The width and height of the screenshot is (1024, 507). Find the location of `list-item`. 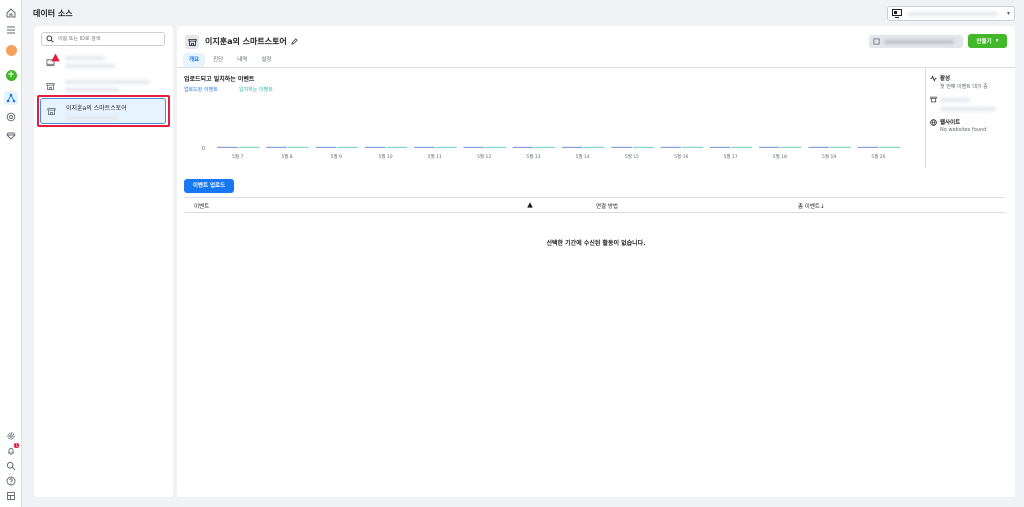

list-item is located at coordinates (103, 62).